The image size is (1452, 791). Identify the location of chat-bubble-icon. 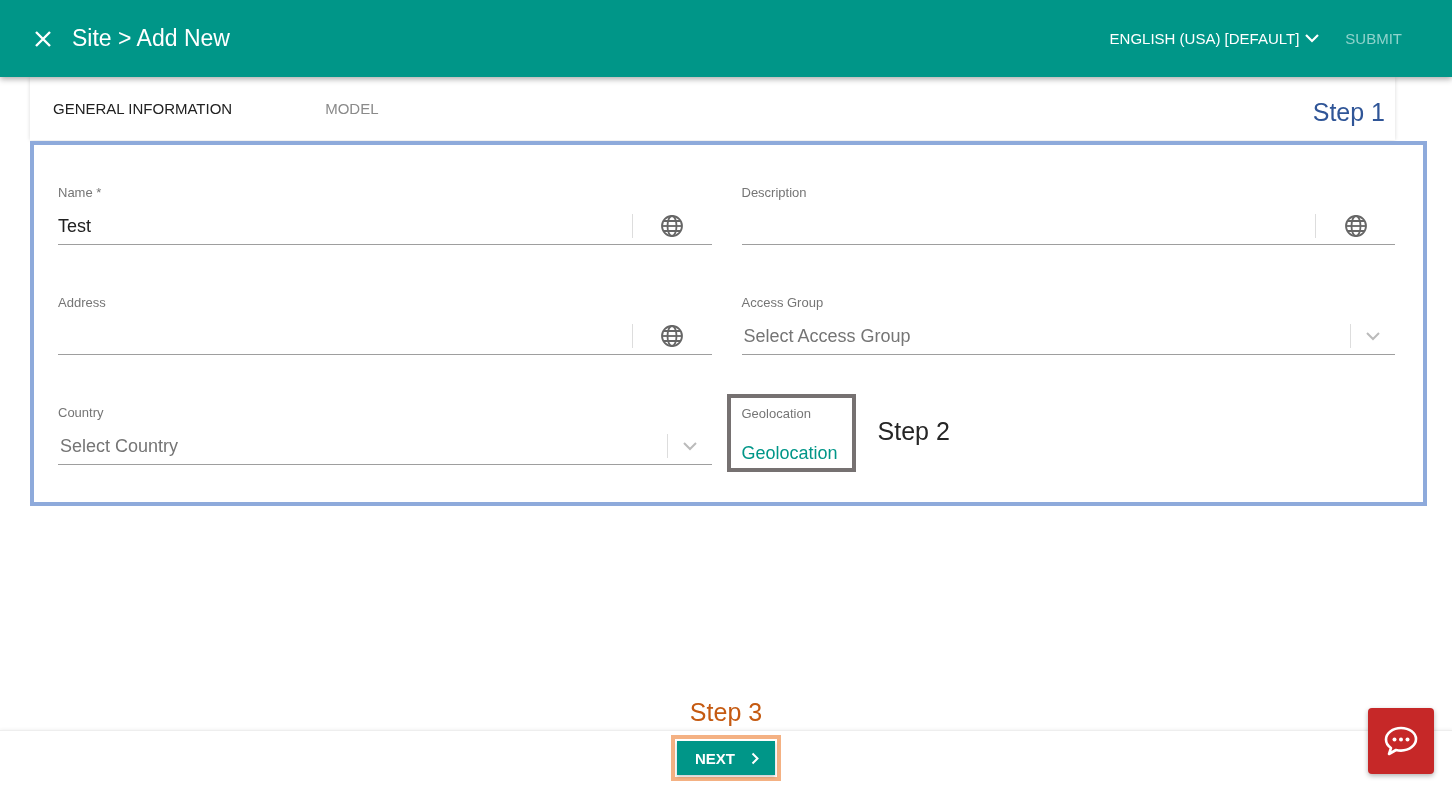
(1401, 741).